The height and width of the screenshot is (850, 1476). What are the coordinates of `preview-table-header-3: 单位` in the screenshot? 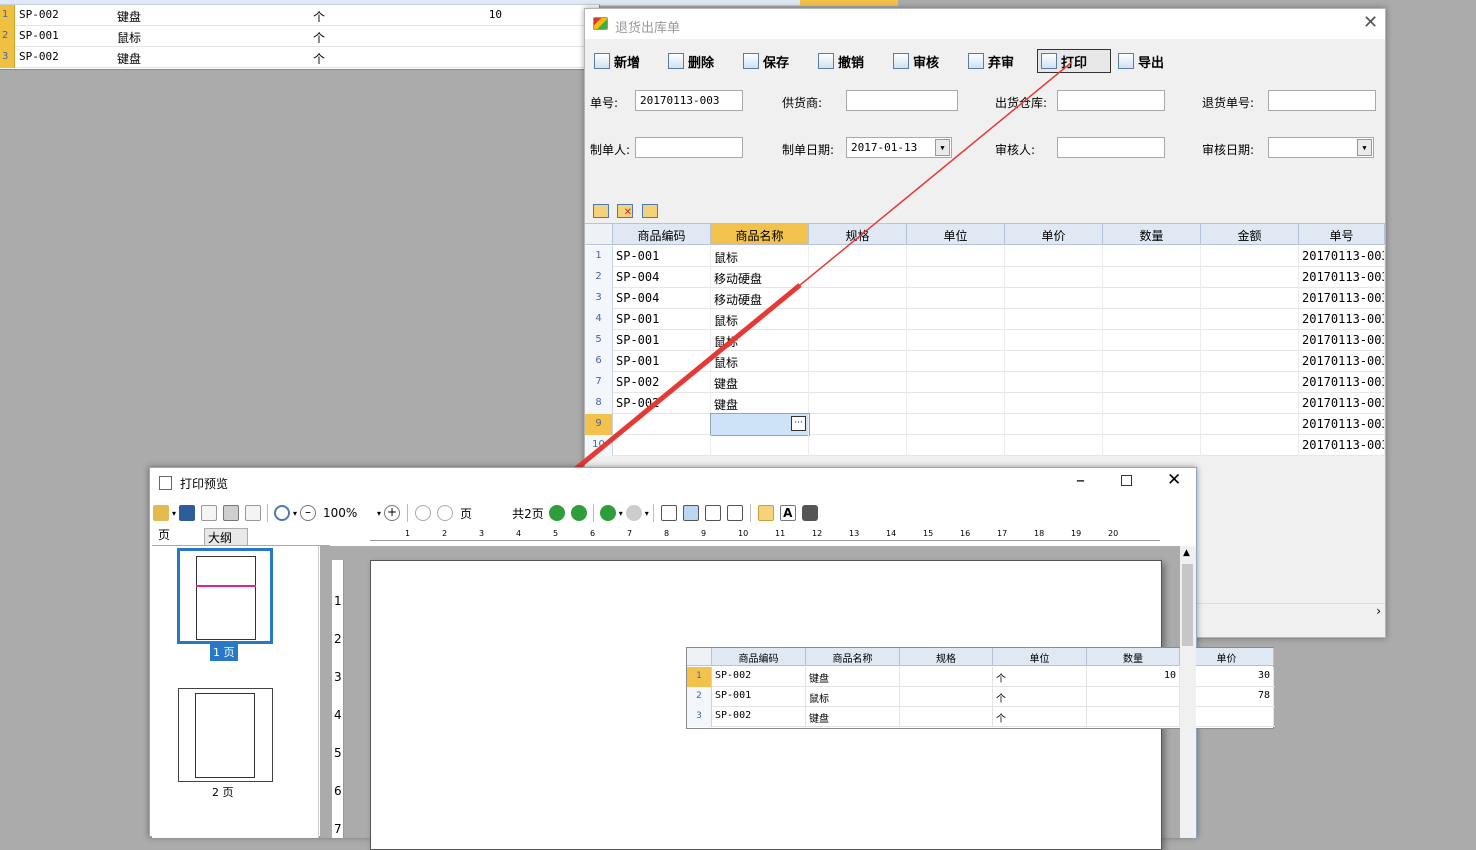 It's located at (1040, 657).